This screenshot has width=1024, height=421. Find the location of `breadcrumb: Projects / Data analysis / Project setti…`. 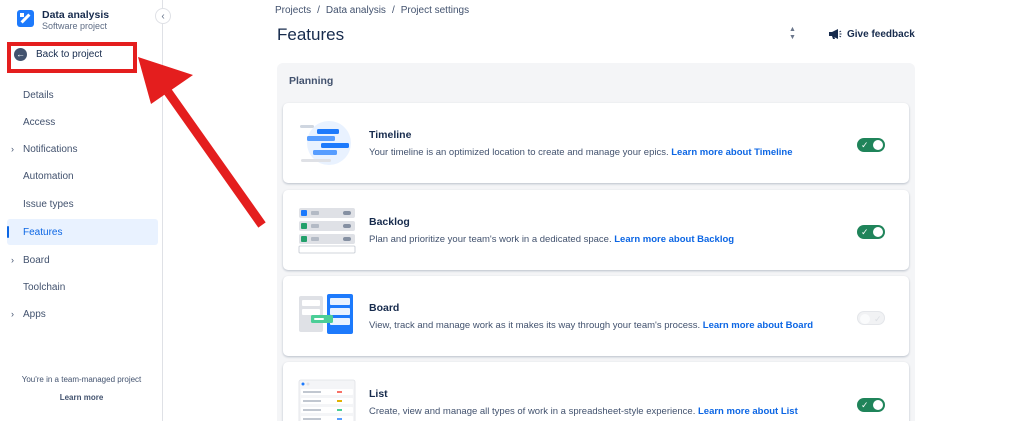

breadcrumb: Projects / Data analysis / Project setti… is located at coordinates (372, 10).